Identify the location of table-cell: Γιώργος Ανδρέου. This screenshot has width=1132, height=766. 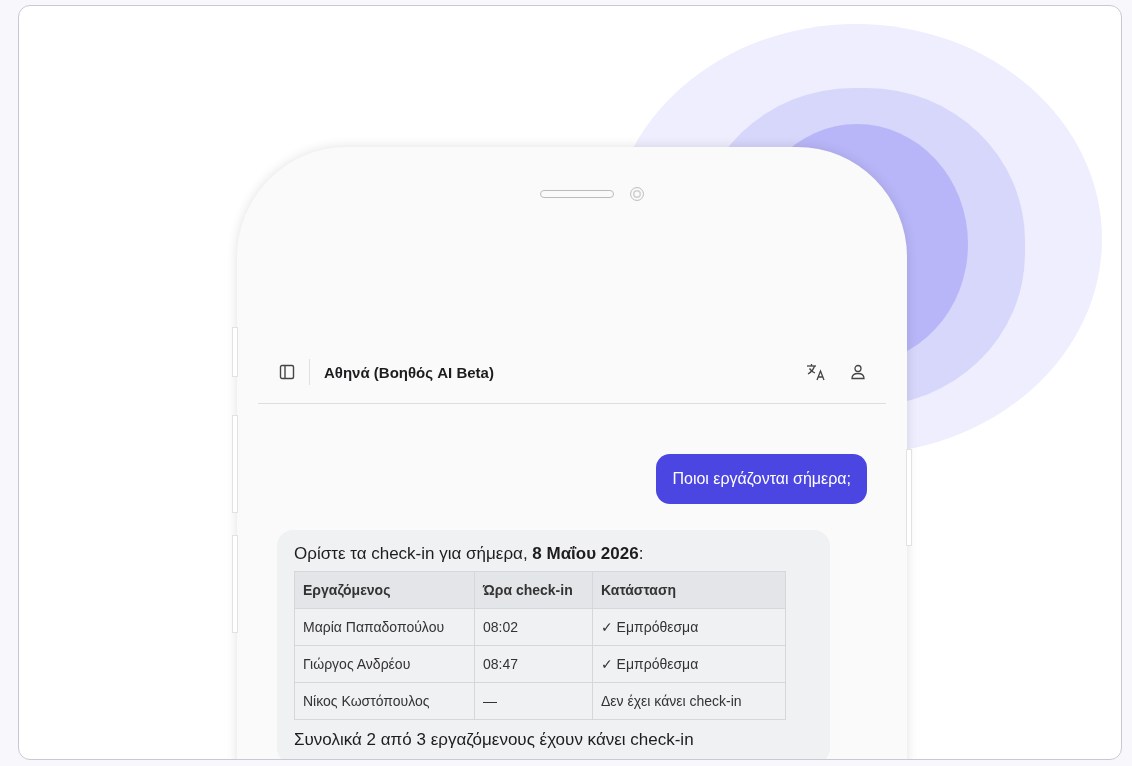
(384, 664).